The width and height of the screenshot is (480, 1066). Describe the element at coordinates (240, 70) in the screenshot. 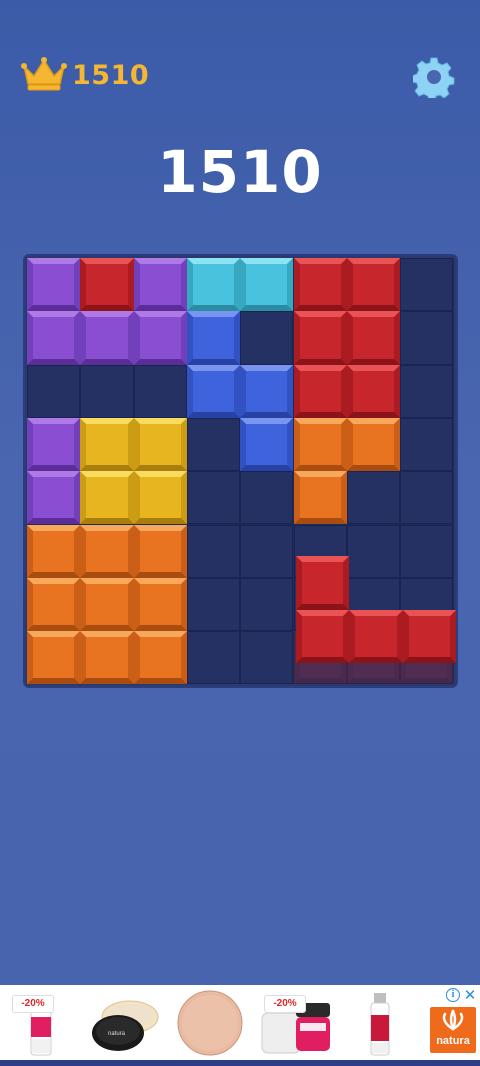

I see `top-bar: 1510` at that location.